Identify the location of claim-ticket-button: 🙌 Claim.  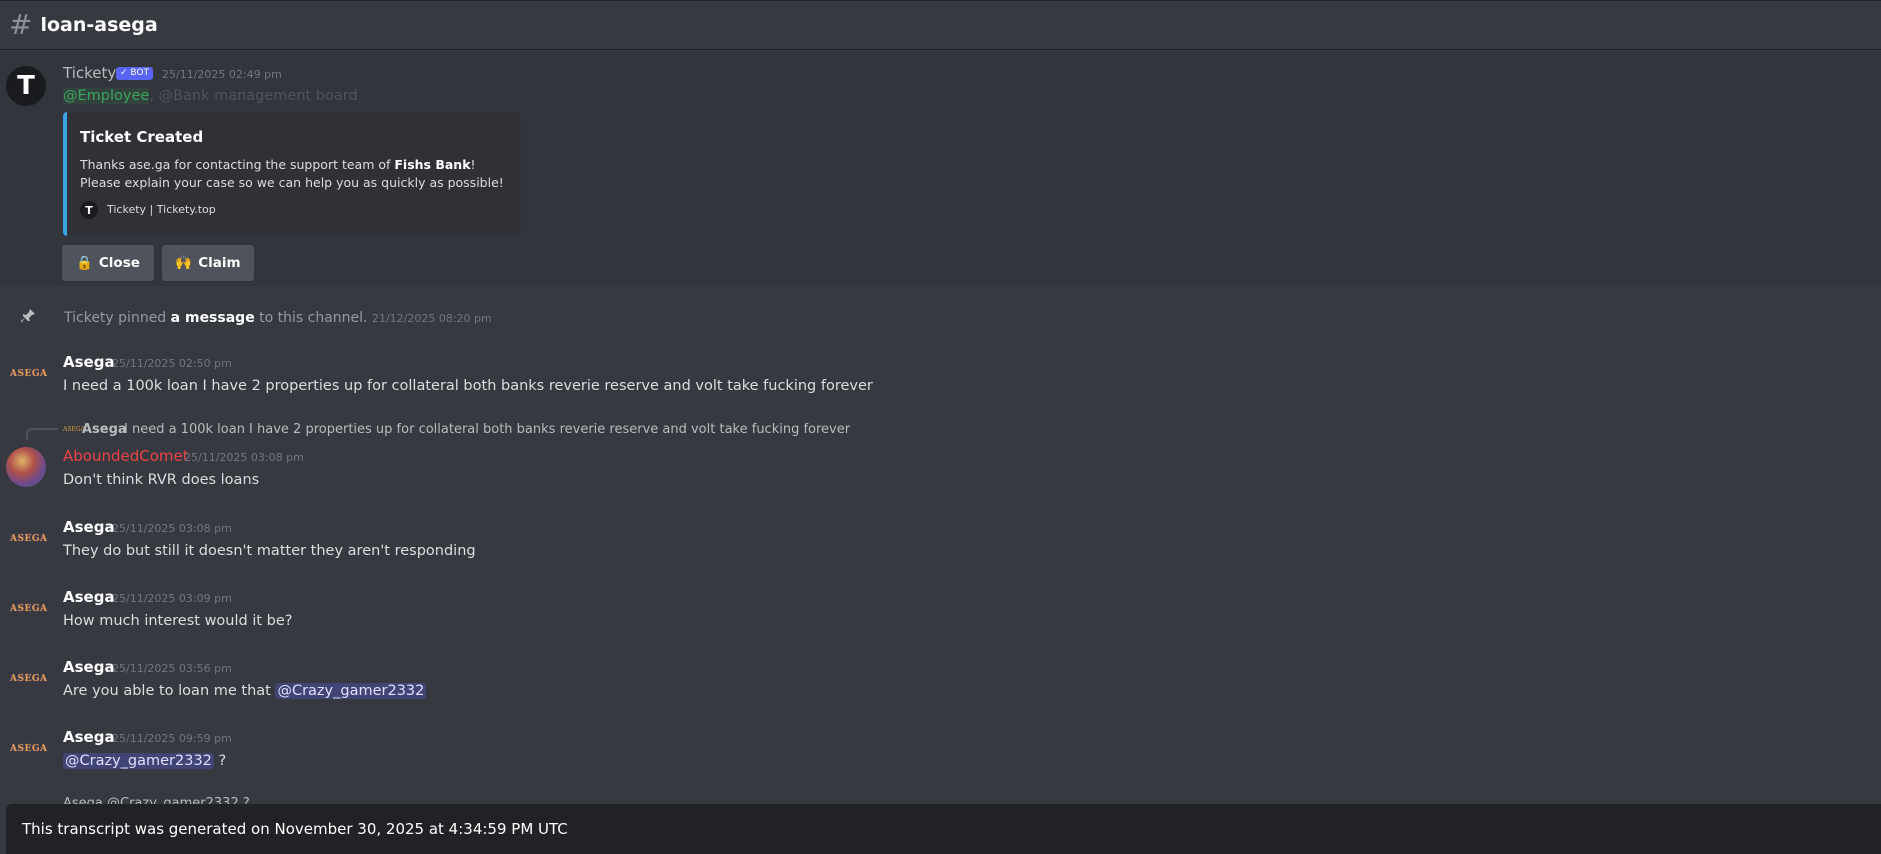
(208, 263).